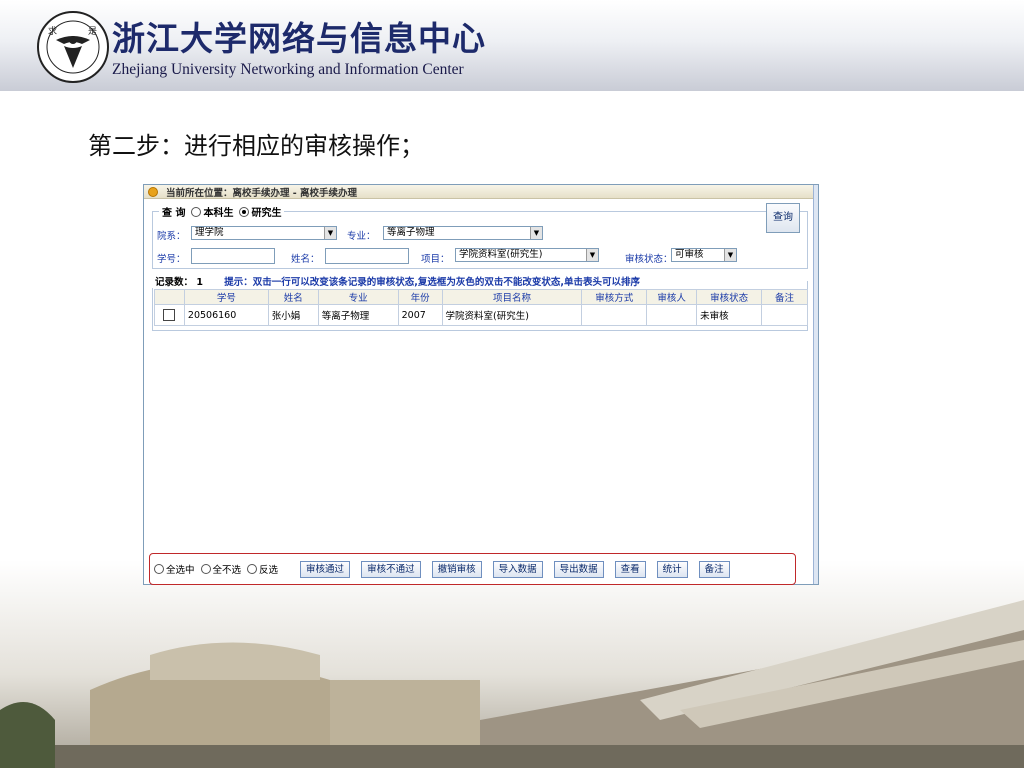  I want to click on table-header-row: 学号 姓名 专业 年份 项目名称 审核方式 审核人 审核状态 备注, so click(481, 297).